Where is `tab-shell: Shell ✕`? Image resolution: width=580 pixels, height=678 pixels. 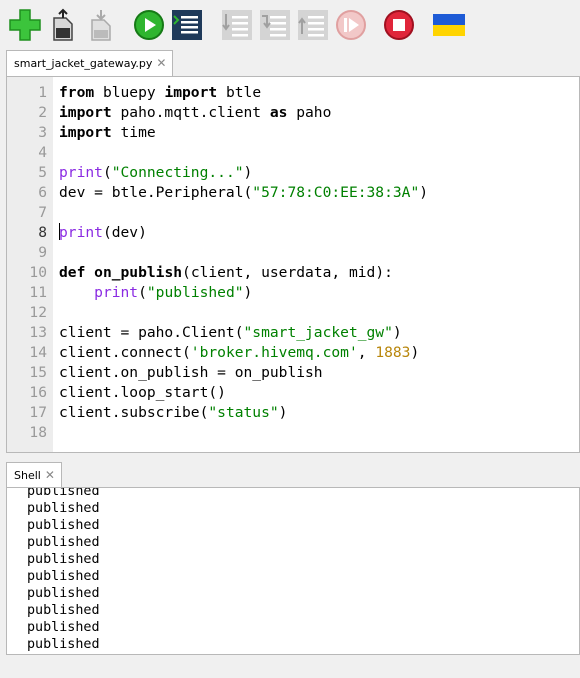
tab-shell: Shell ✕ is located at coordinates (34, 475).